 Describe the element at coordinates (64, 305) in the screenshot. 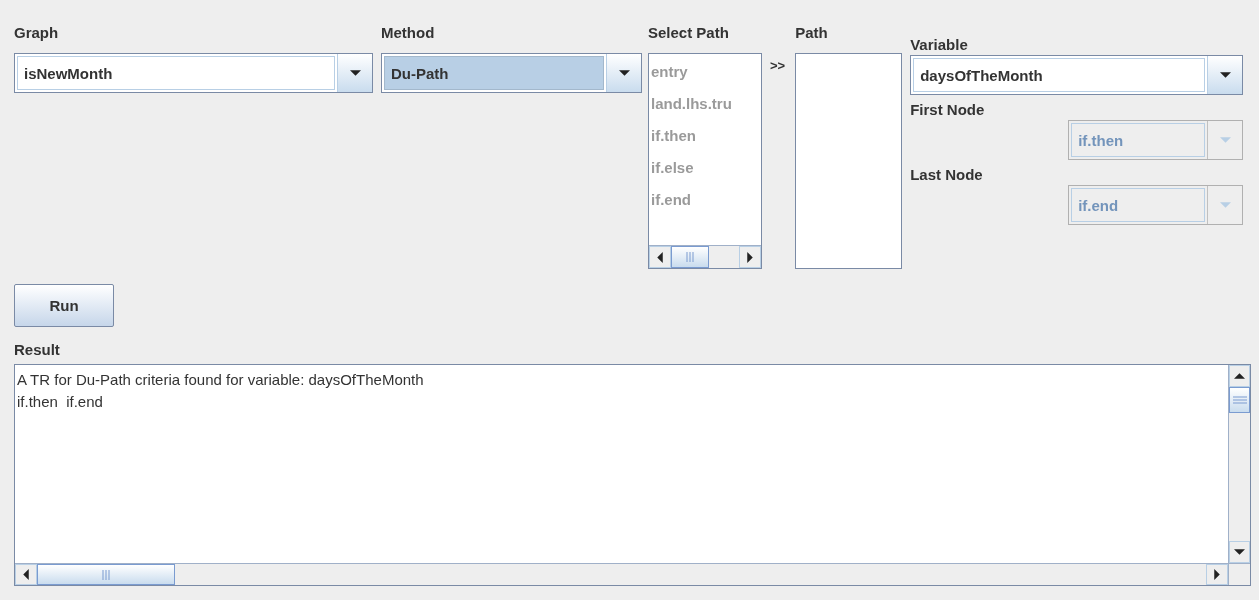

I see `run-button: Run` at that location.